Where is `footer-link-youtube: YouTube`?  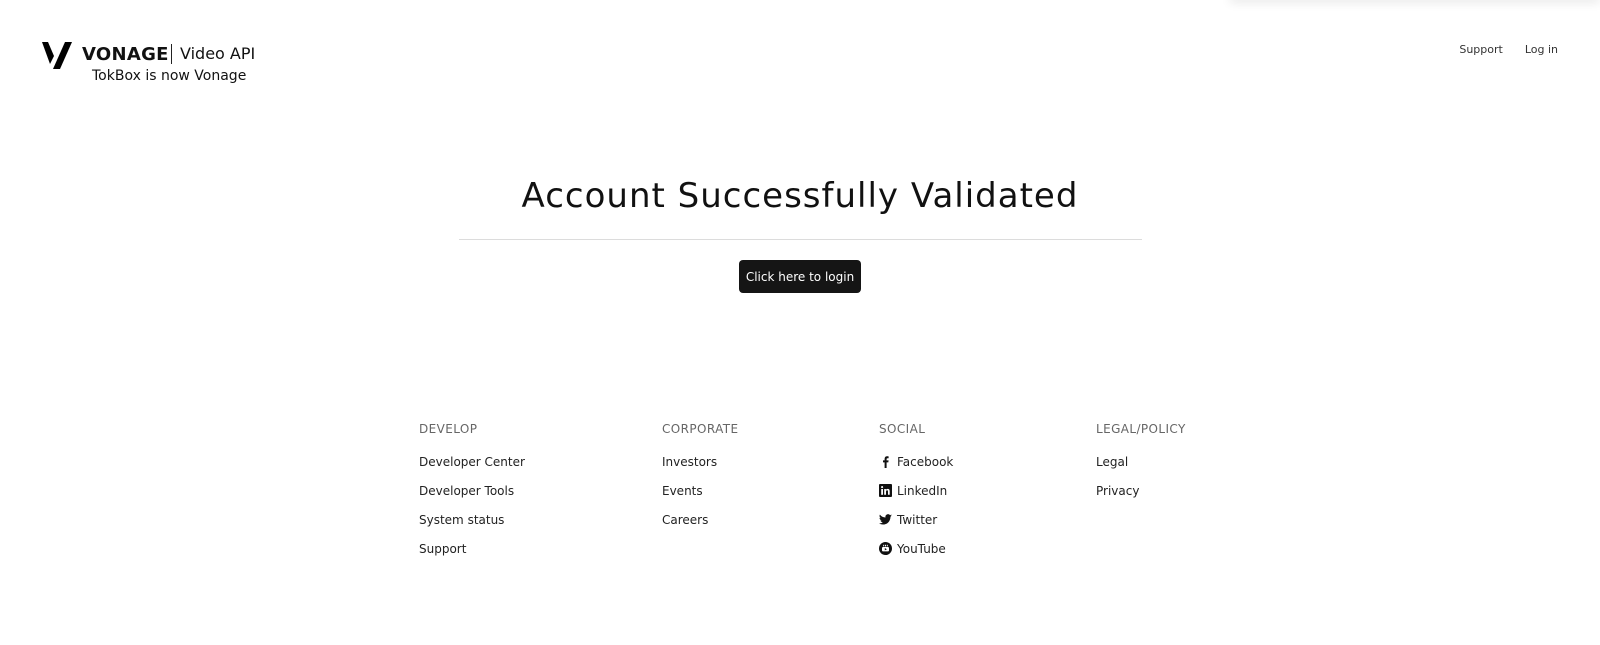 footer-link-youtube: YouTube is located at coordinates (916, 548).